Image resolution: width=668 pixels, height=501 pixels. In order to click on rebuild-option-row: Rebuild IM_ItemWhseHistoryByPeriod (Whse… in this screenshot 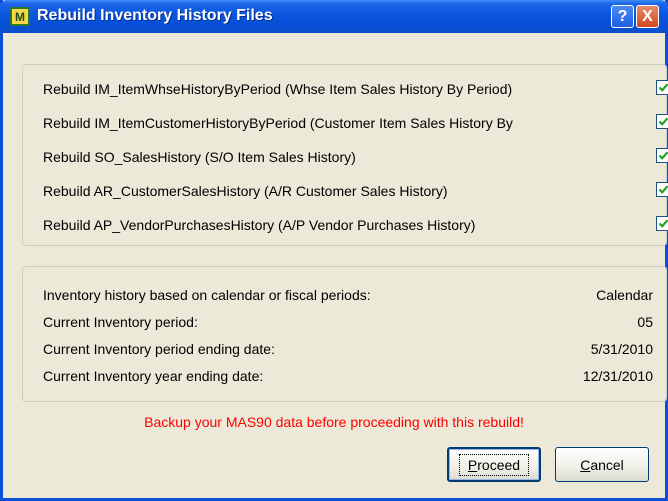, I will do `click(355, 89)`.